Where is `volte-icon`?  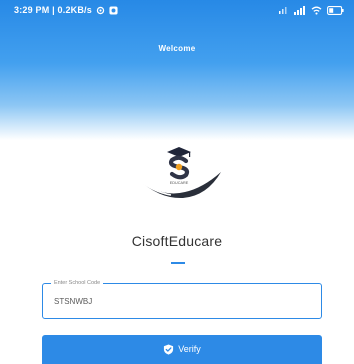
volte-icon is located at coordinates (284, 10).